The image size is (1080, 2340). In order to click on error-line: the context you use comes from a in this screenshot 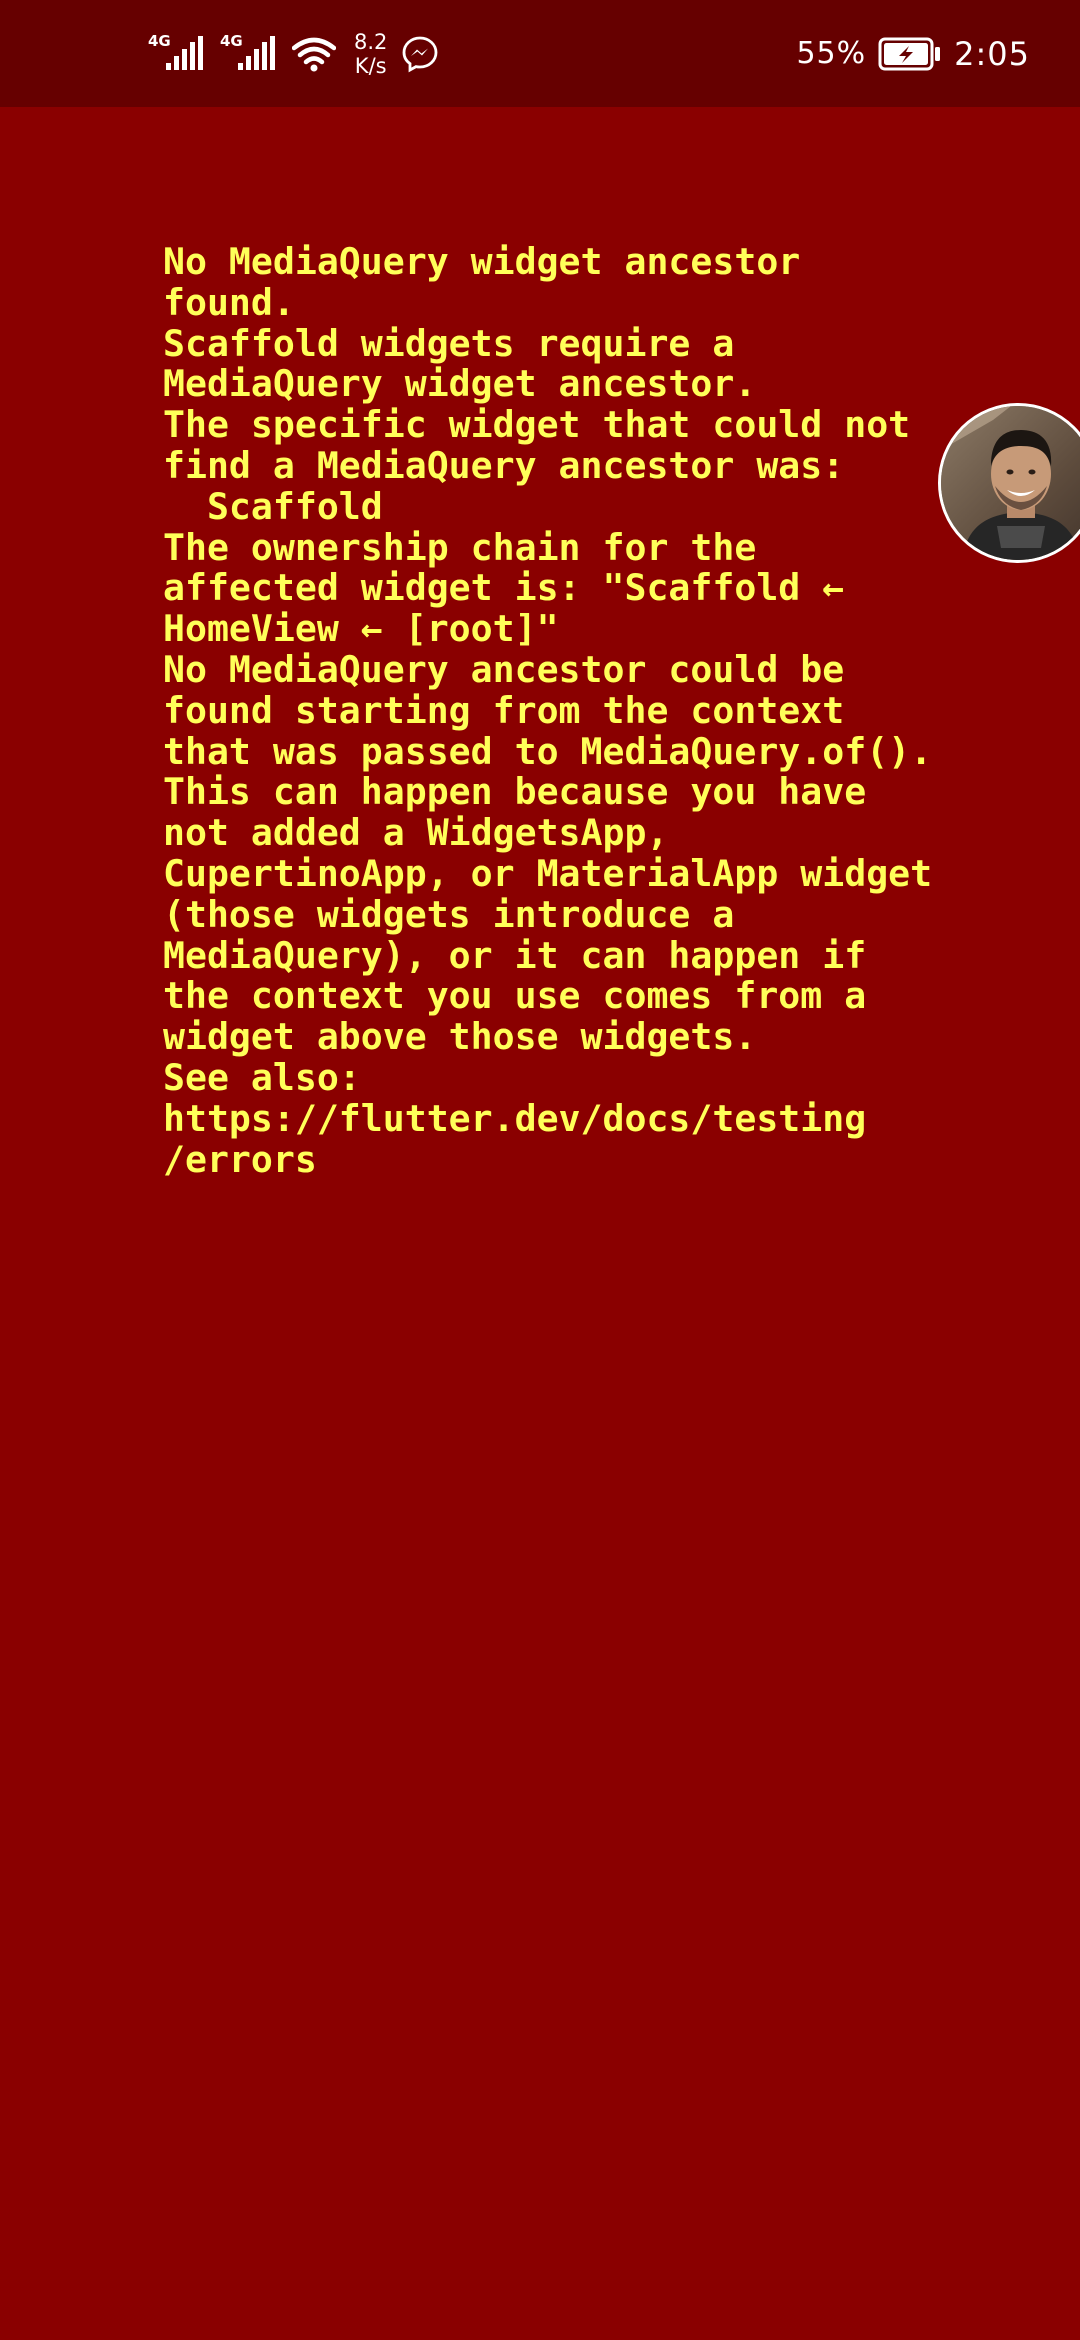, I will do `click(515, 996)`.